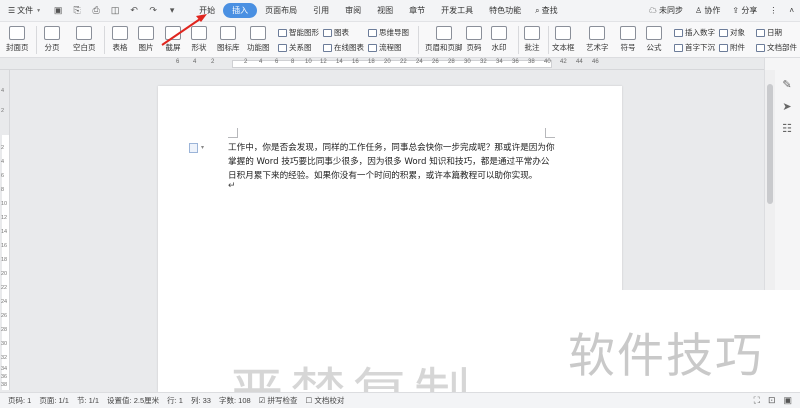 This screenshot has width=800, height=408. Describe the element at coordinates (546, 10) in the screenshot. I see `search-button: ⌕ 查找` at that location.